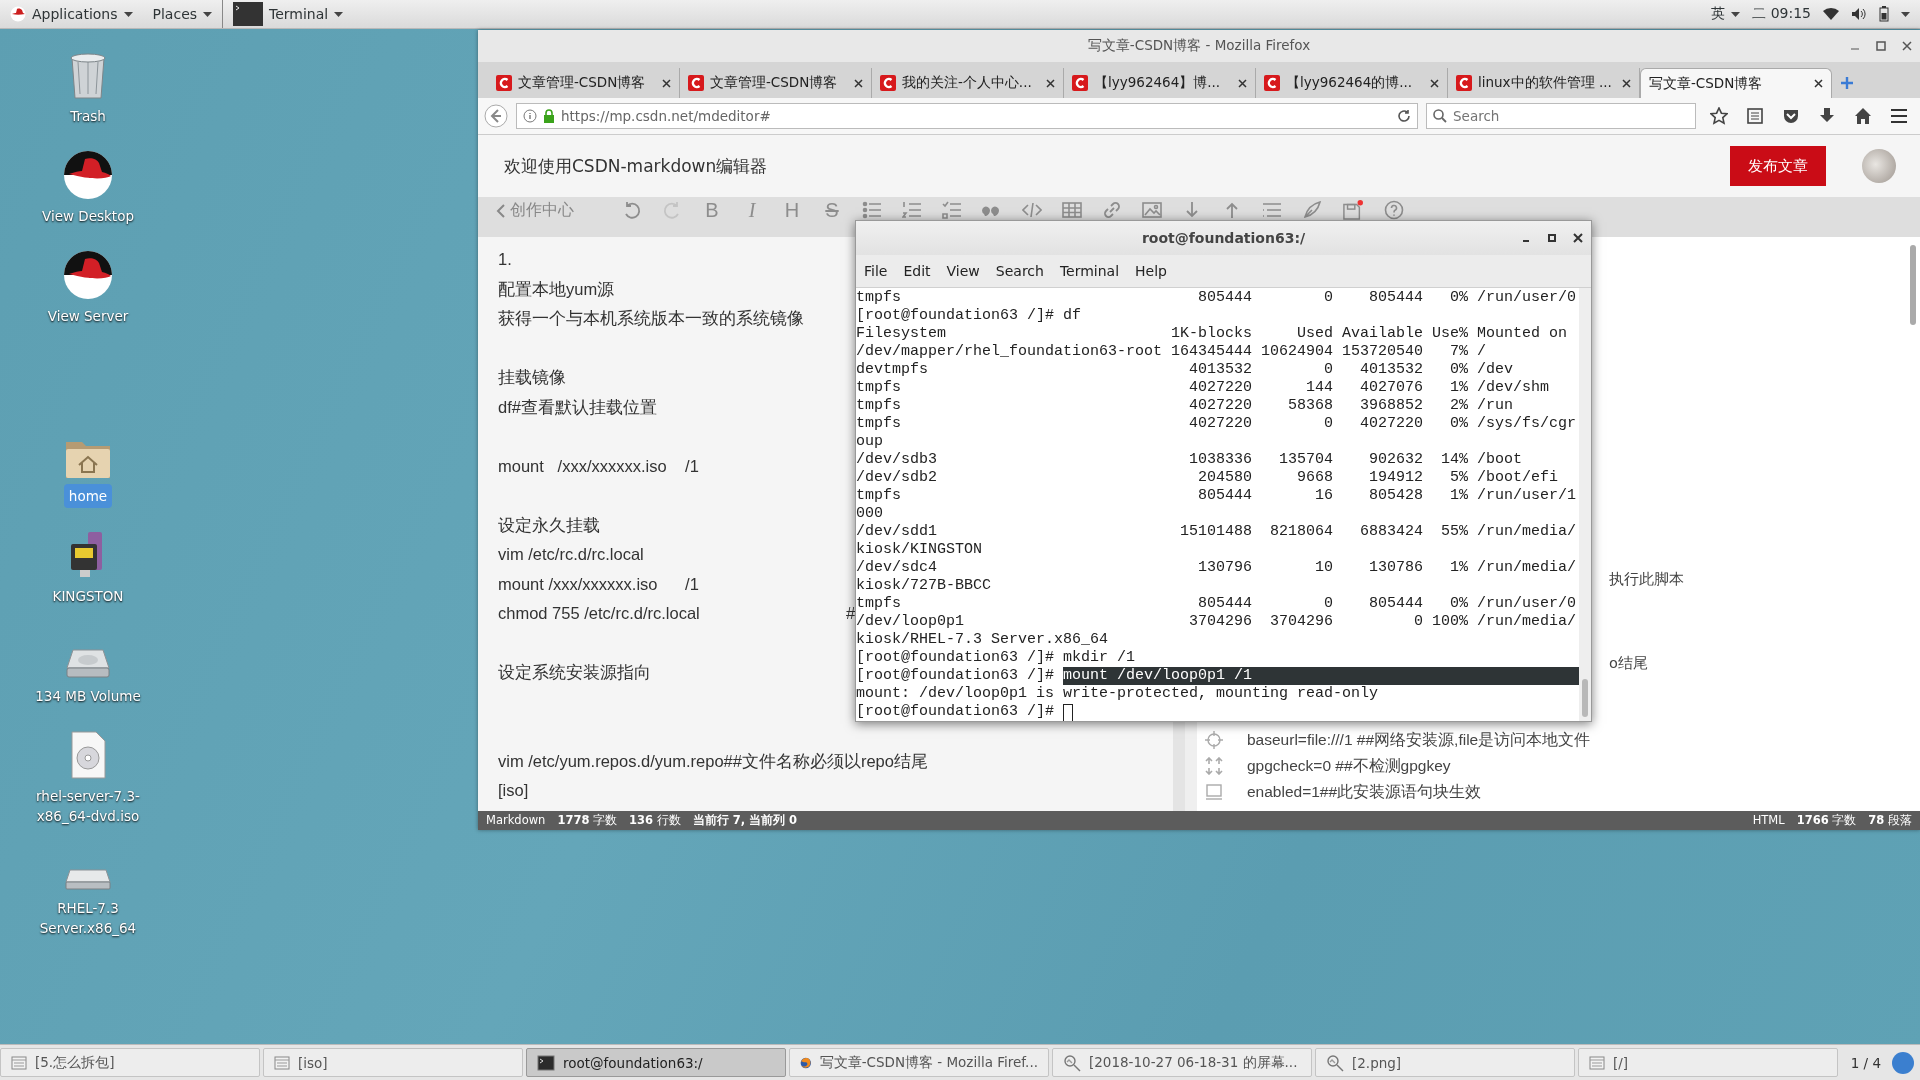 This screenshot has height=1080, width=1920. What do you see at coordinates (967, 116) in the screenshot?
I see `address-bar: https://mp.csdn.net/mdeditor#` at bounding box center [967, 116].